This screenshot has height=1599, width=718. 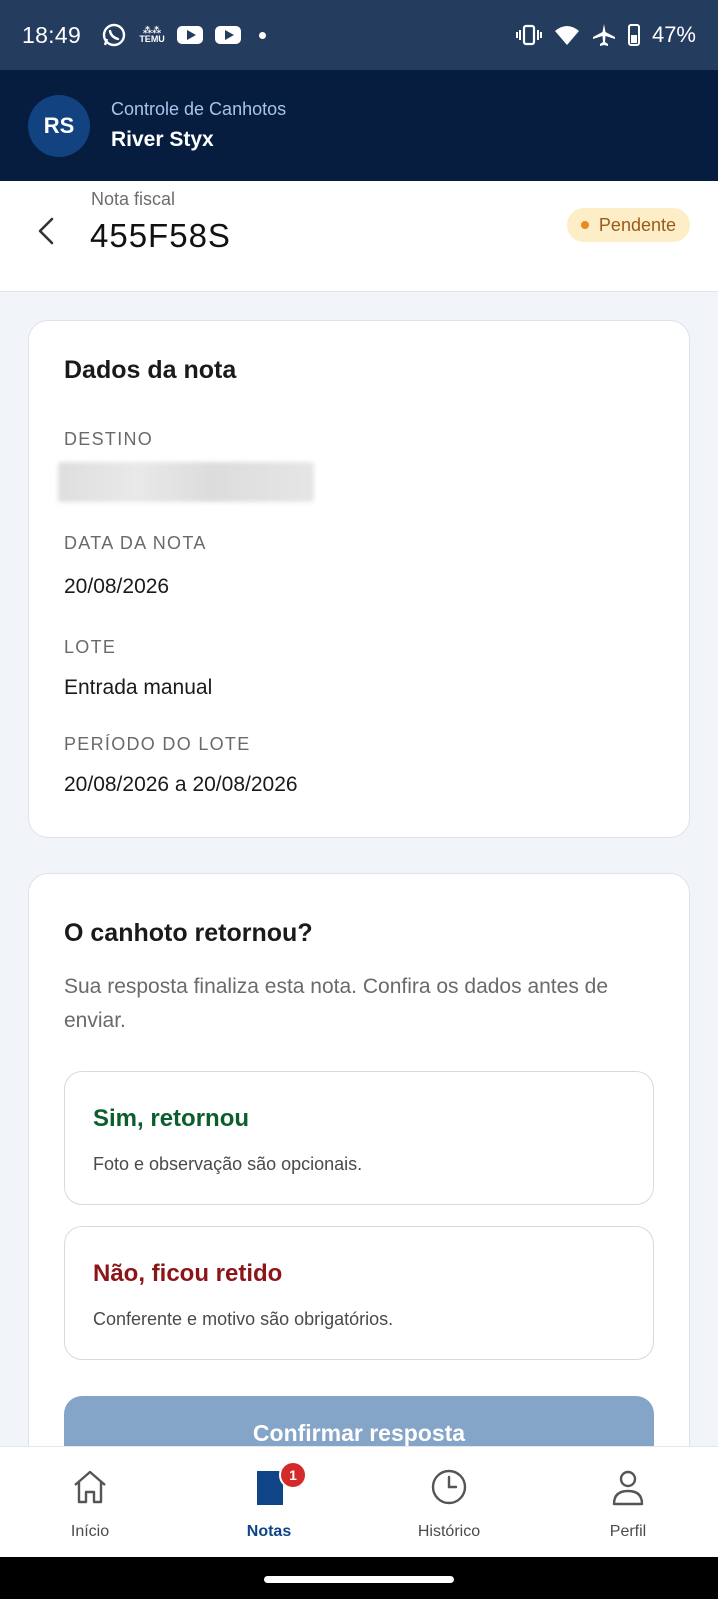 I want to click on data-label: DATA DA NOTA, so click(x=135, y=543).